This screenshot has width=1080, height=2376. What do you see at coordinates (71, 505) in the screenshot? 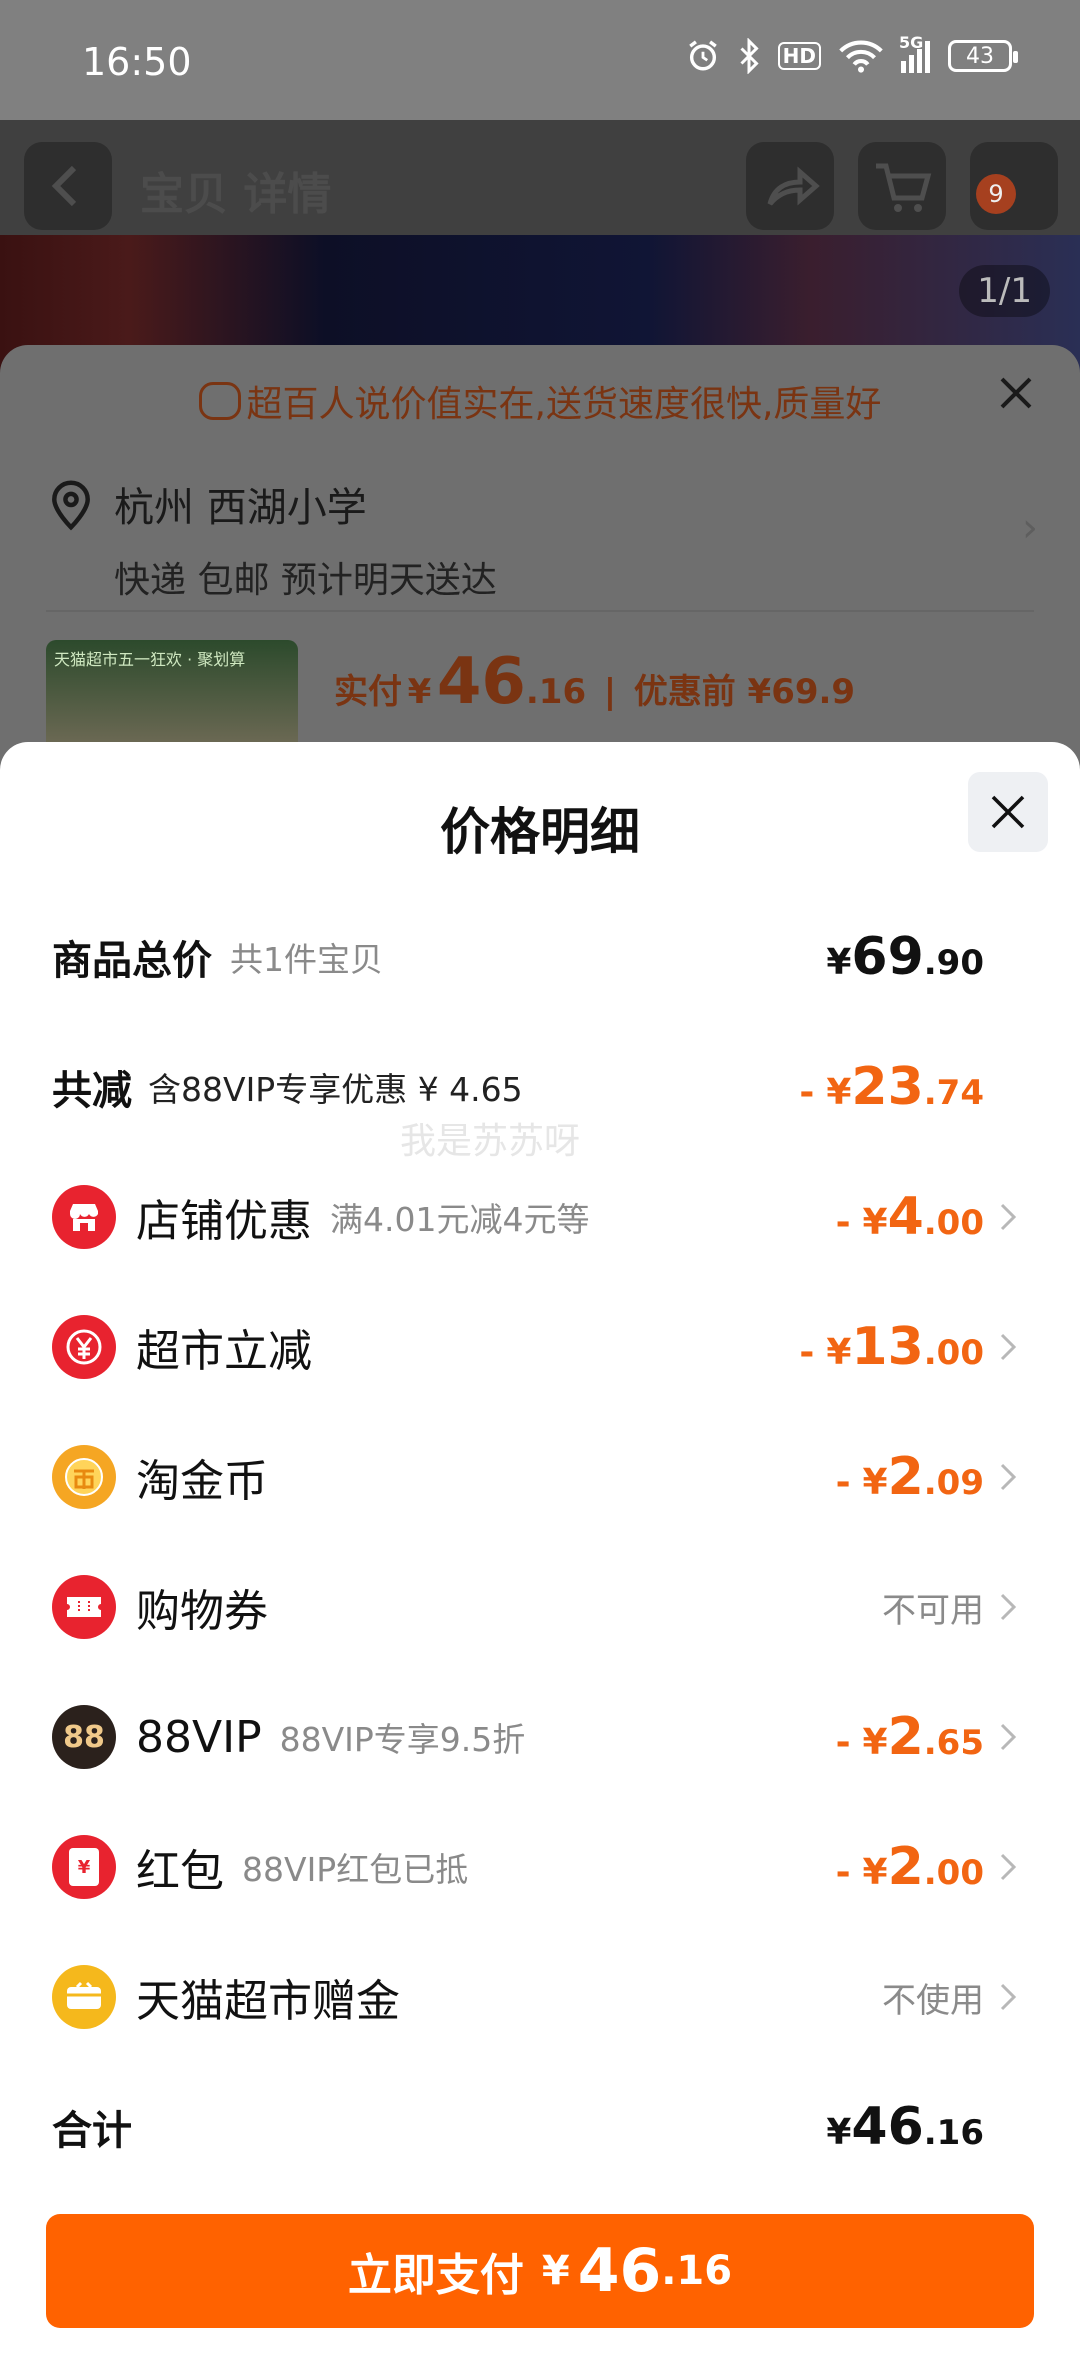
I see `location-pin-icon` at bounding box center [71, 505].